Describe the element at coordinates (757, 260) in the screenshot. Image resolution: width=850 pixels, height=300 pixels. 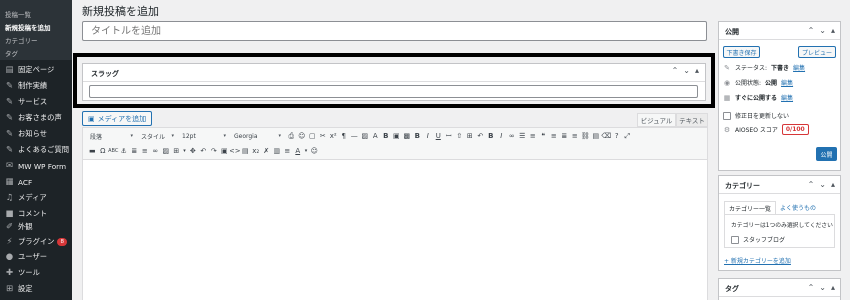
I see `add-category-link: + 新規カテゴリーを追加` at that location.